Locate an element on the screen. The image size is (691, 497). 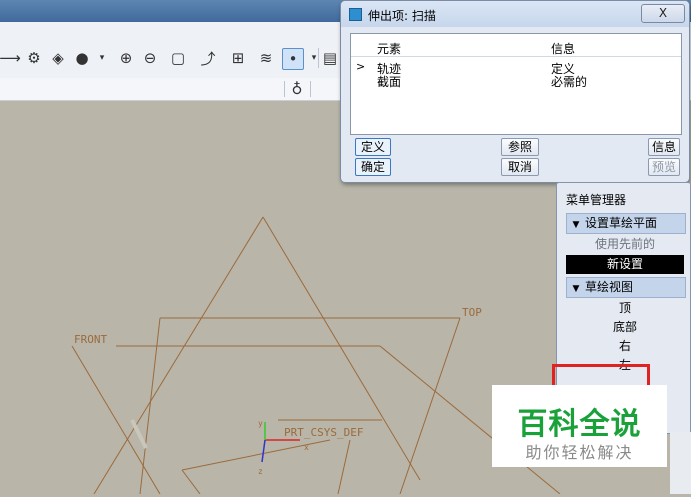
table-row-info: 必需的 is located at coordinates (569, 81).